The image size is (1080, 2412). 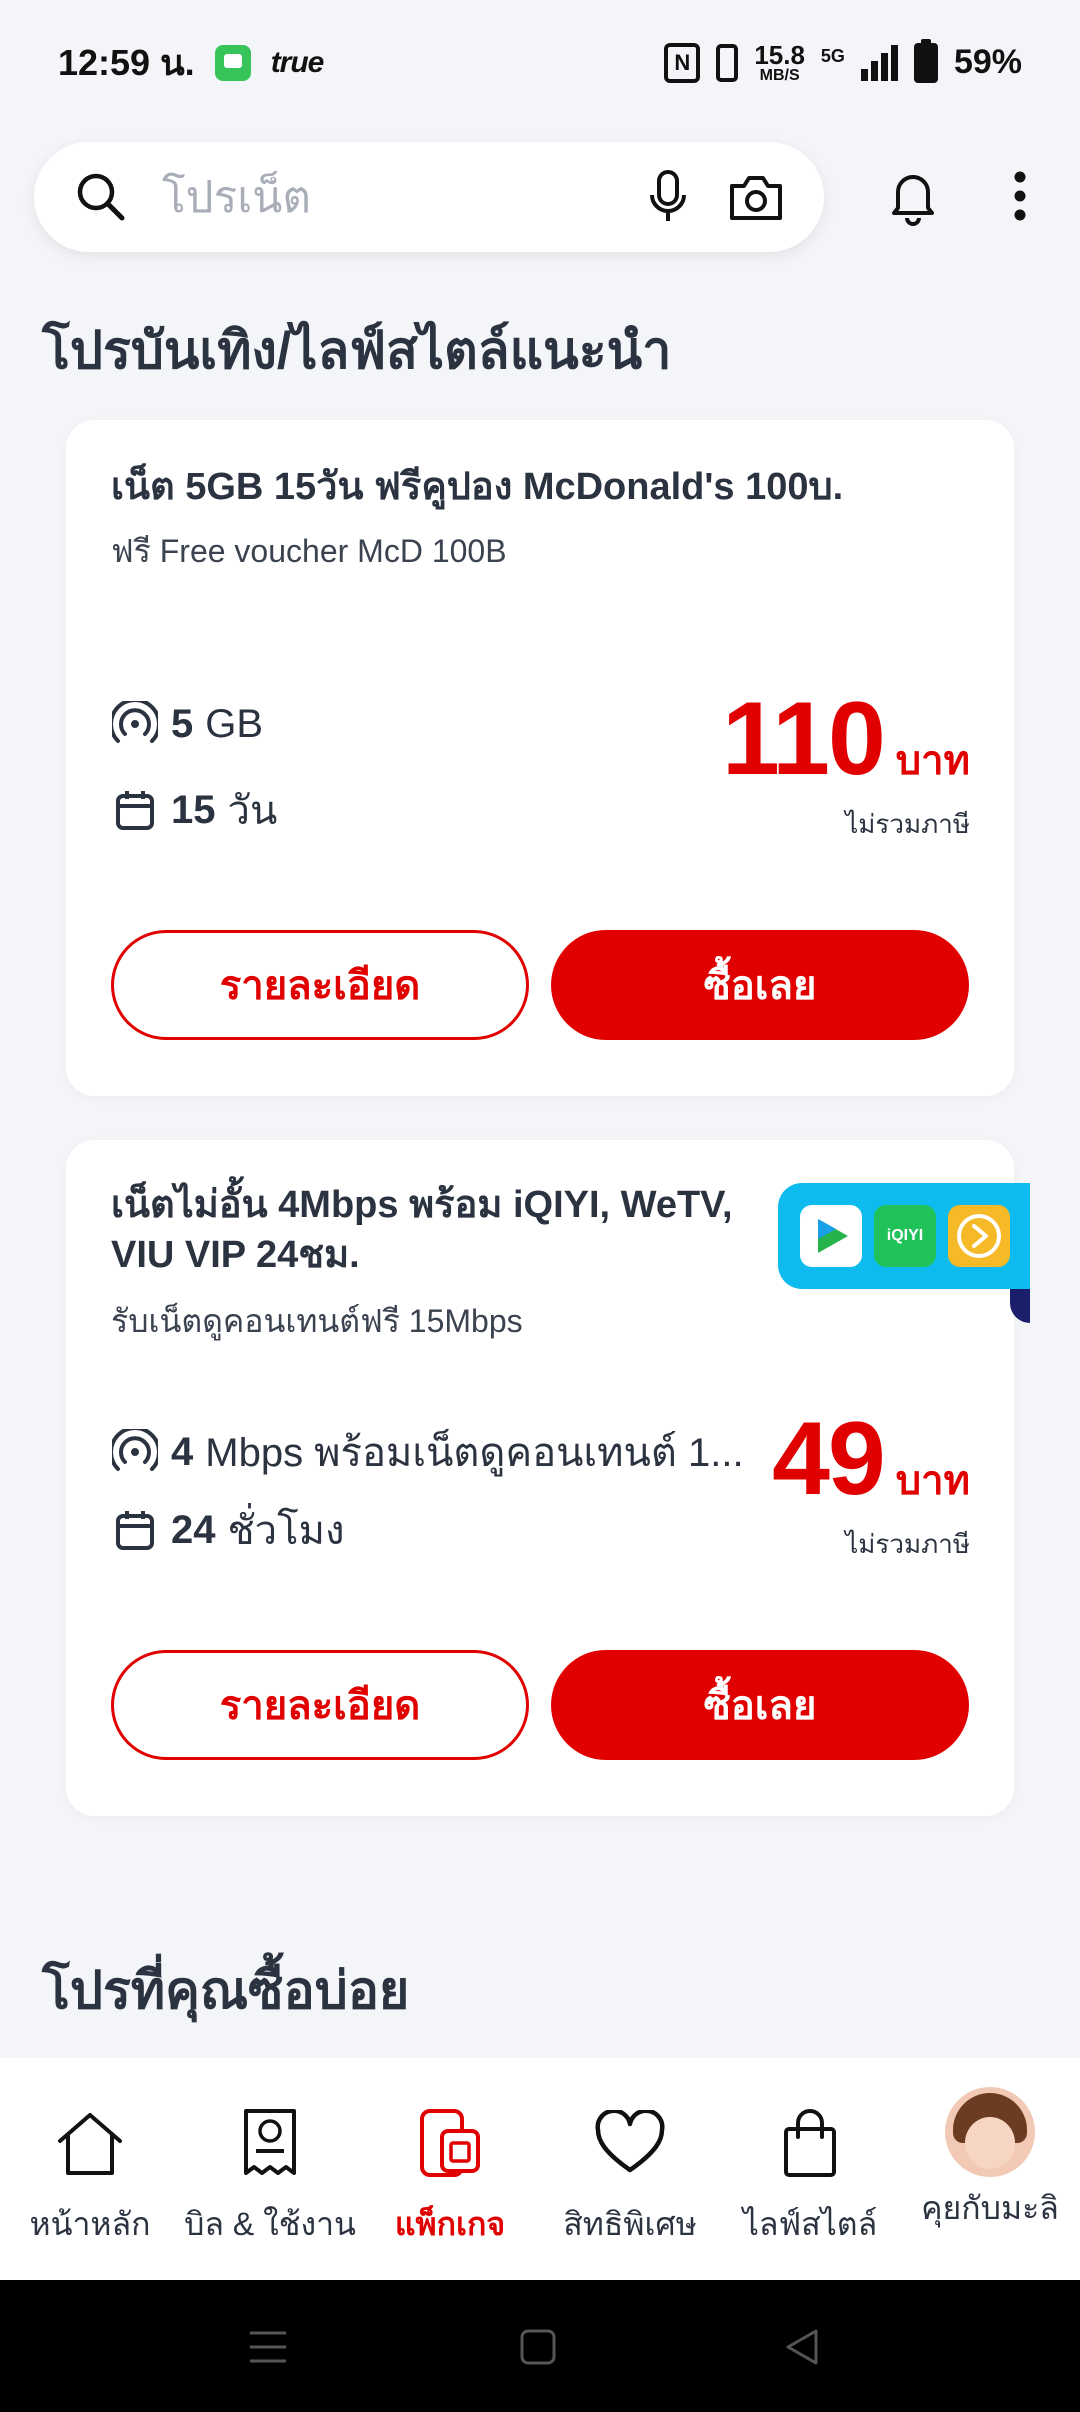 I want to click on mic-icon, so click(x=668, y=197).